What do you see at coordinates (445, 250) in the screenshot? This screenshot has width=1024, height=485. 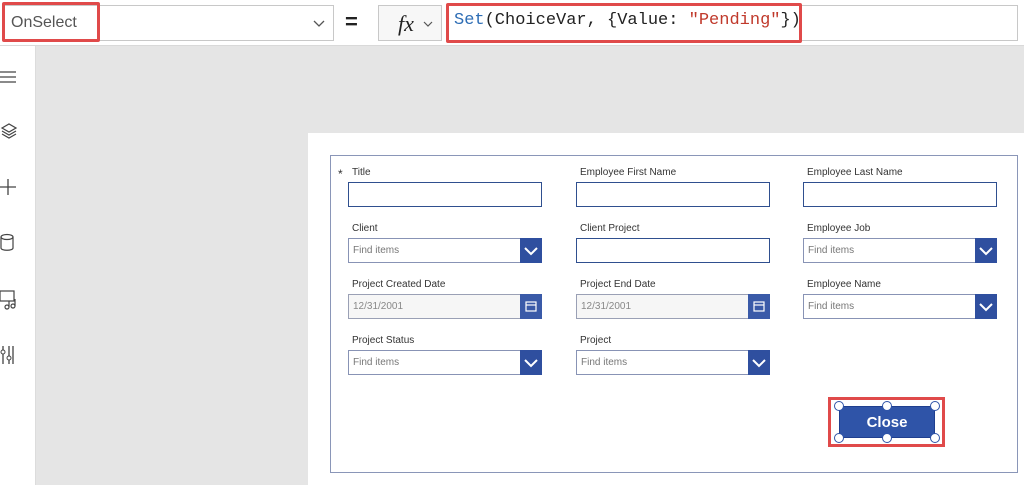 I see `client-dropdown: Find items` at bounding box center [445, 250].